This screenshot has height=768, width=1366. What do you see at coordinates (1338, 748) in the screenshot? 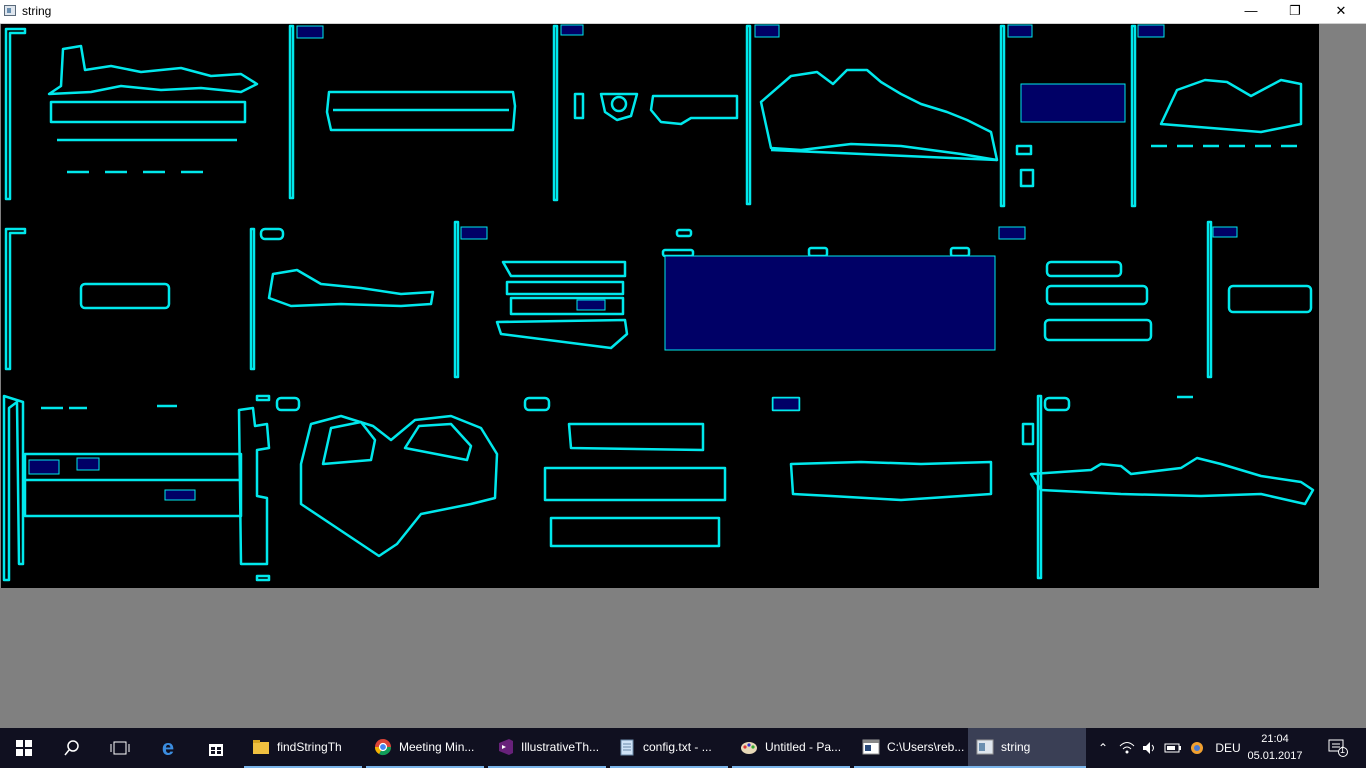
I see `action-center-button: 1` at bounding box center [1338, 748].